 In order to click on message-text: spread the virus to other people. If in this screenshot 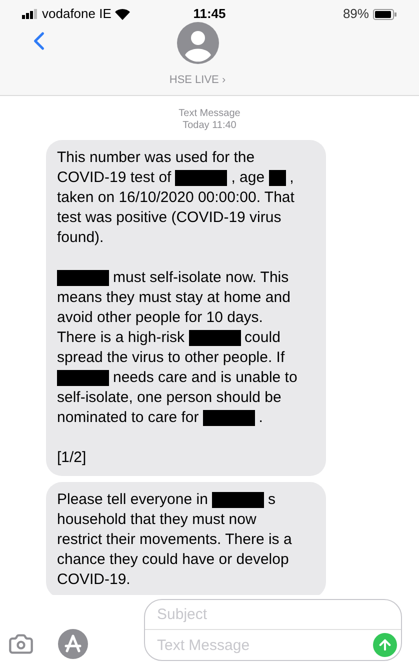, I will do `click(171, 358)`.